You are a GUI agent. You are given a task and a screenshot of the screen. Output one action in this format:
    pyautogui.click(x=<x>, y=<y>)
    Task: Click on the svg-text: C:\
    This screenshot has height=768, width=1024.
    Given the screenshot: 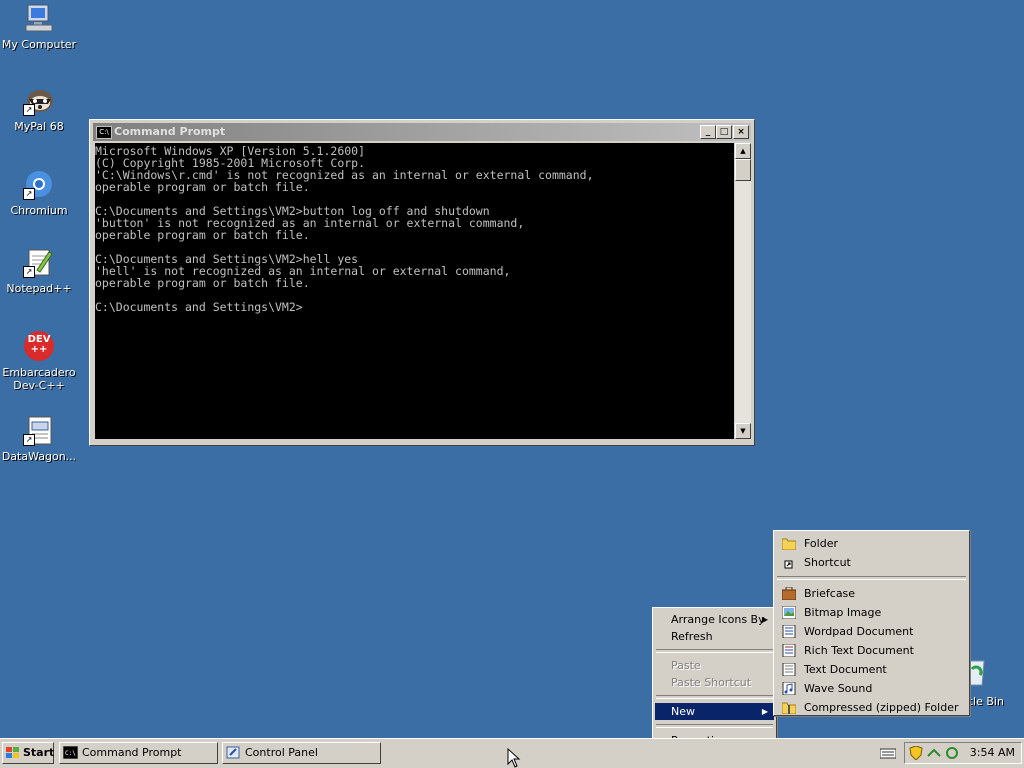 What is the action you would take?
    pyautogui.click(x=70, y=753)
    